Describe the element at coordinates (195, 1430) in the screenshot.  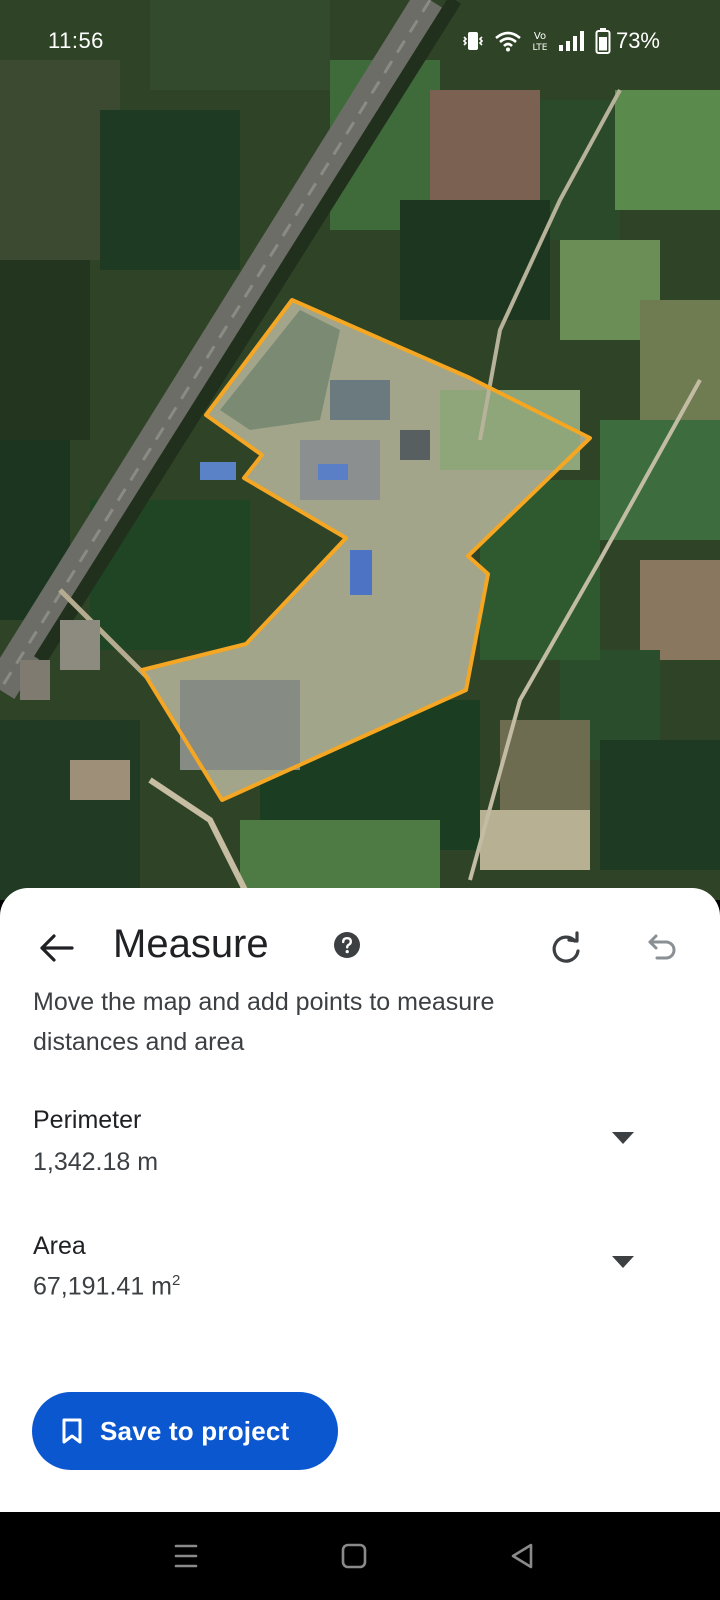
I see `save-button-label: Save to project` at that location.